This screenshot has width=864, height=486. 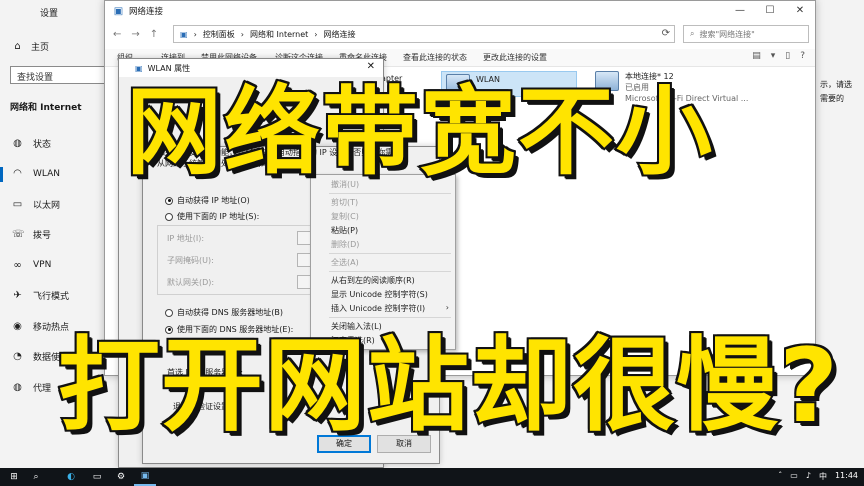 I want to click on view-options-icon: ▤, so click(x=756, y=56).